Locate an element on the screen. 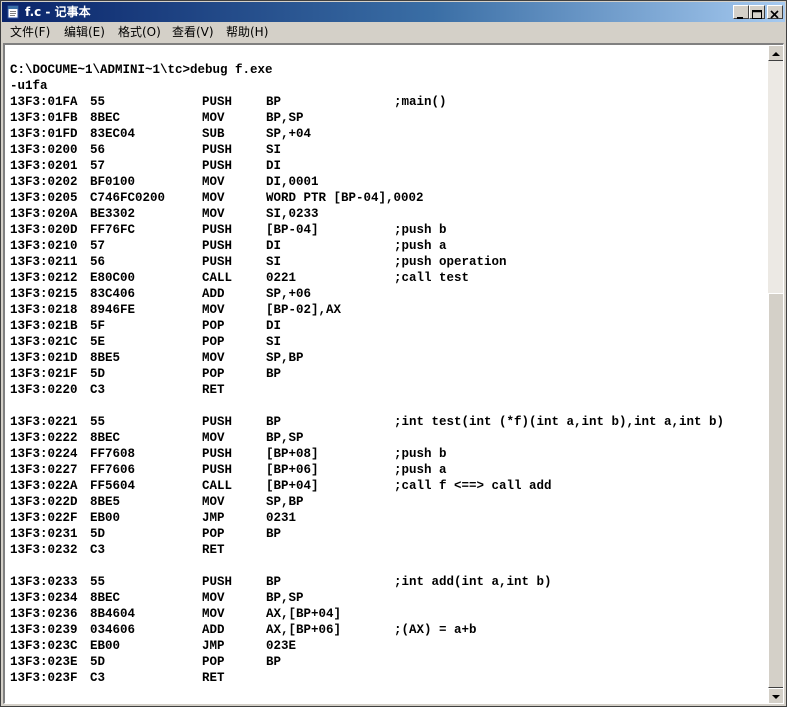  menu-bar: 文件(F) 编辑(E) 格式(O) 查看(V) 帮助(H) is located at coordinates (393, 32).